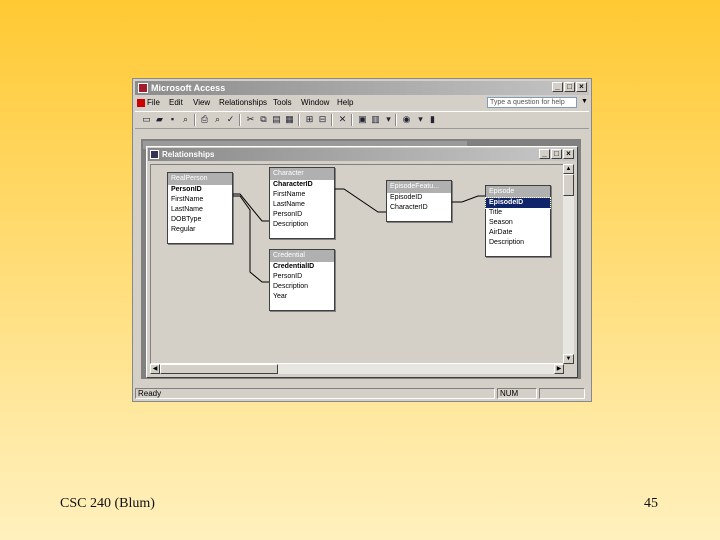  I want to click on access-logo-icon, so click(143, 88).